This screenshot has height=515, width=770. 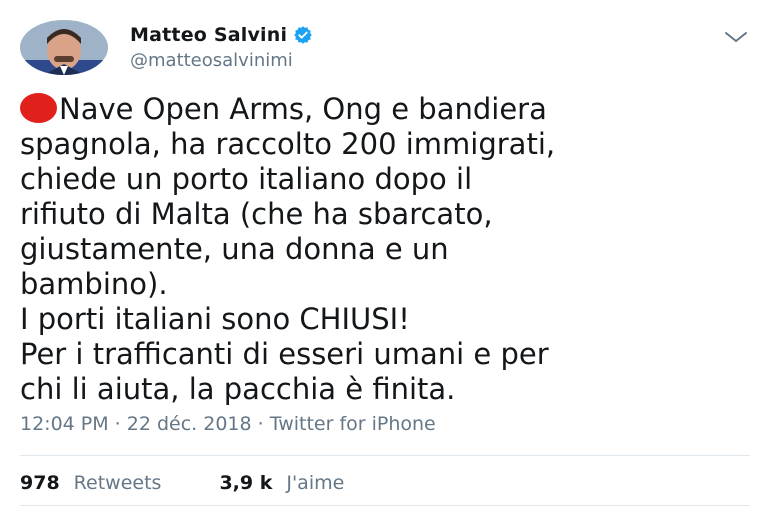 What do you see at coordinates (211, 60) in the screenshot?
I see `handle: @matteosalvinimi` at bounding box center [211, 60].